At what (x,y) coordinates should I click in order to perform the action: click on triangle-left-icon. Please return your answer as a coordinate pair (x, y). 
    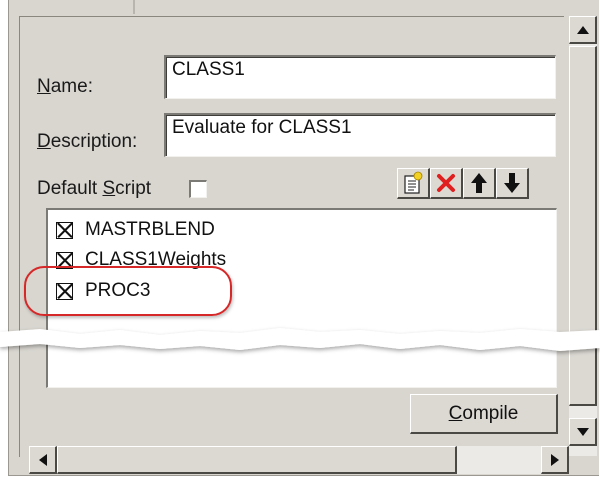
    Looking at the image, I should click on (42, 459).